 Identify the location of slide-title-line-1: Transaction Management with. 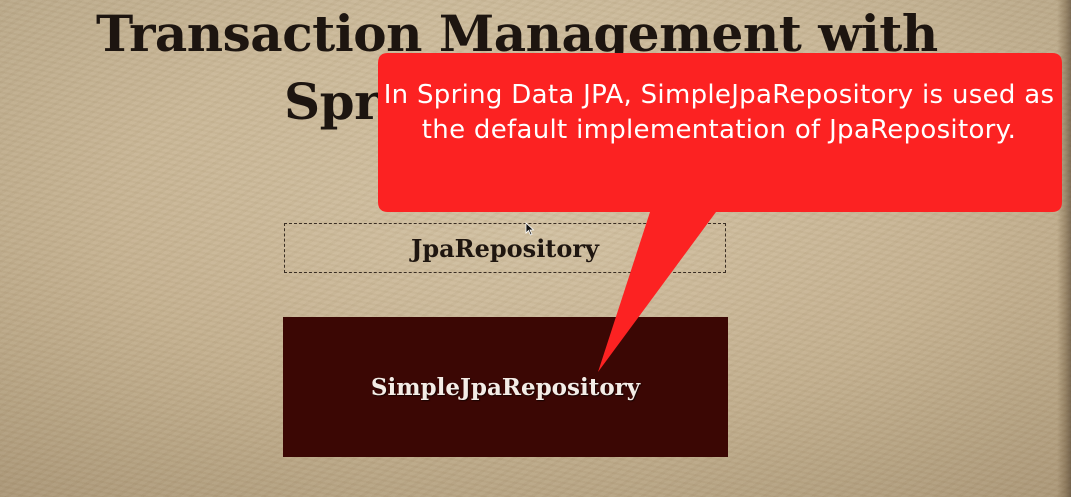
(517, 33).